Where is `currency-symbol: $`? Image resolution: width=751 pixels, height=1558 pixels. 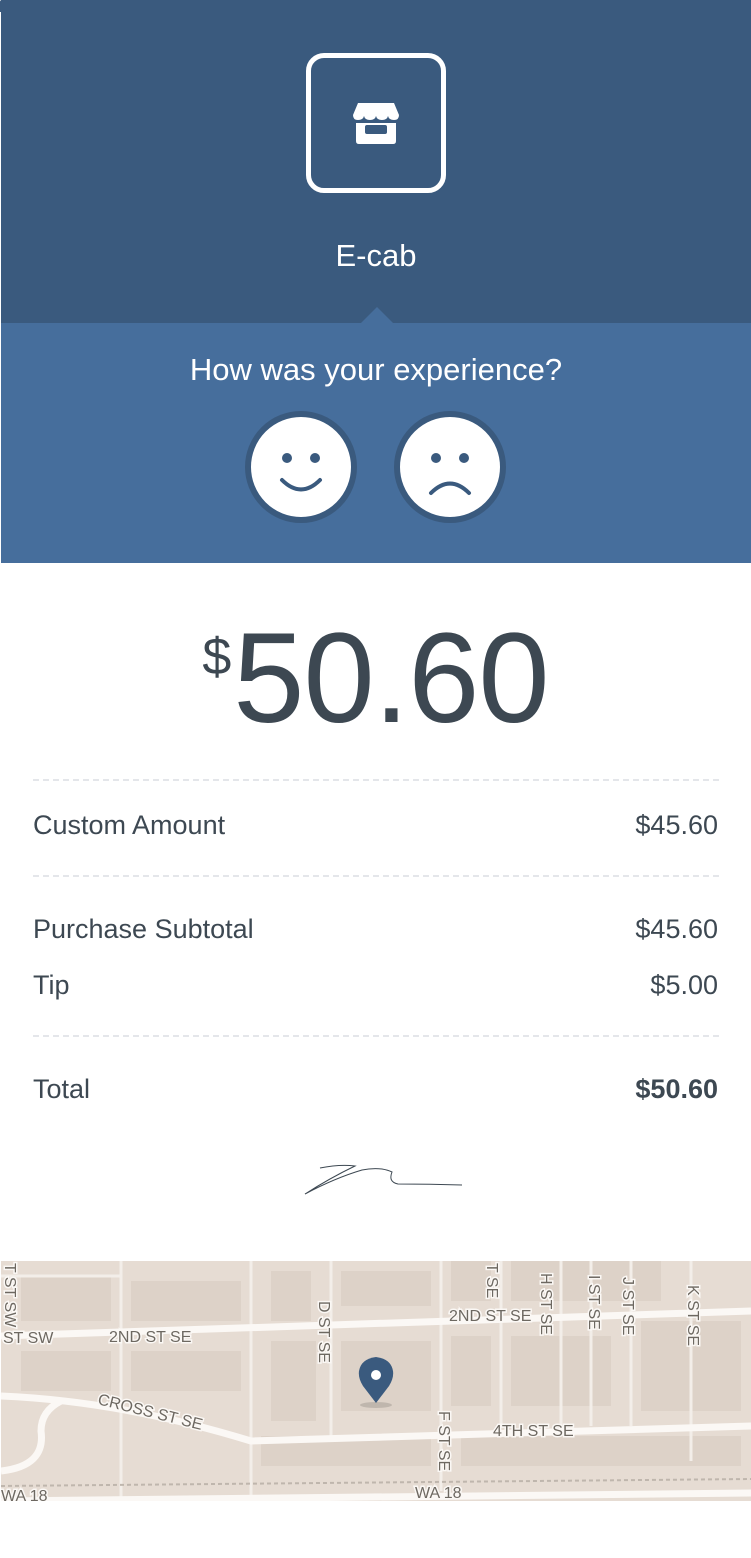
currency-symbol: $ is located at coordinates (217, 657).